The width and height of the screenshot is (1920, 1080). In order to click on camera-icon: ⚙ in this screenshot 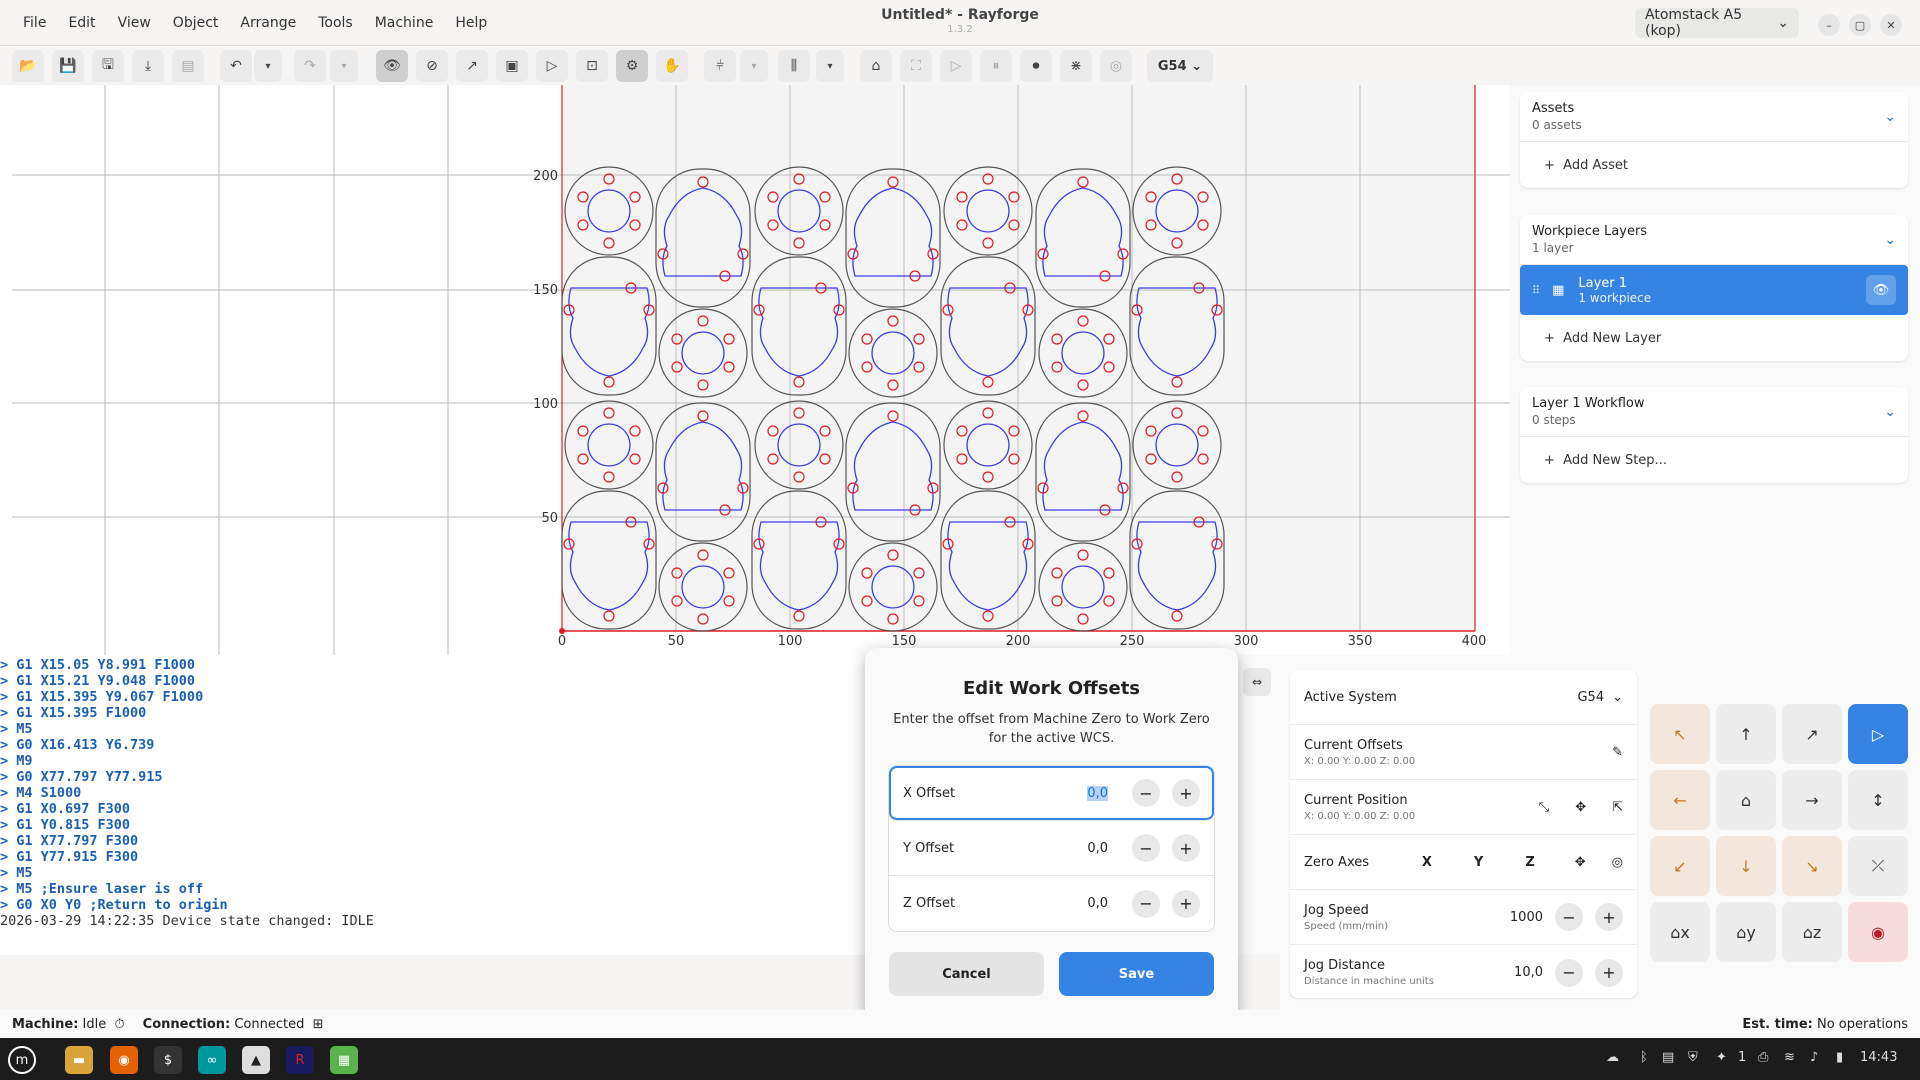, I will do `click(632, 66)`.